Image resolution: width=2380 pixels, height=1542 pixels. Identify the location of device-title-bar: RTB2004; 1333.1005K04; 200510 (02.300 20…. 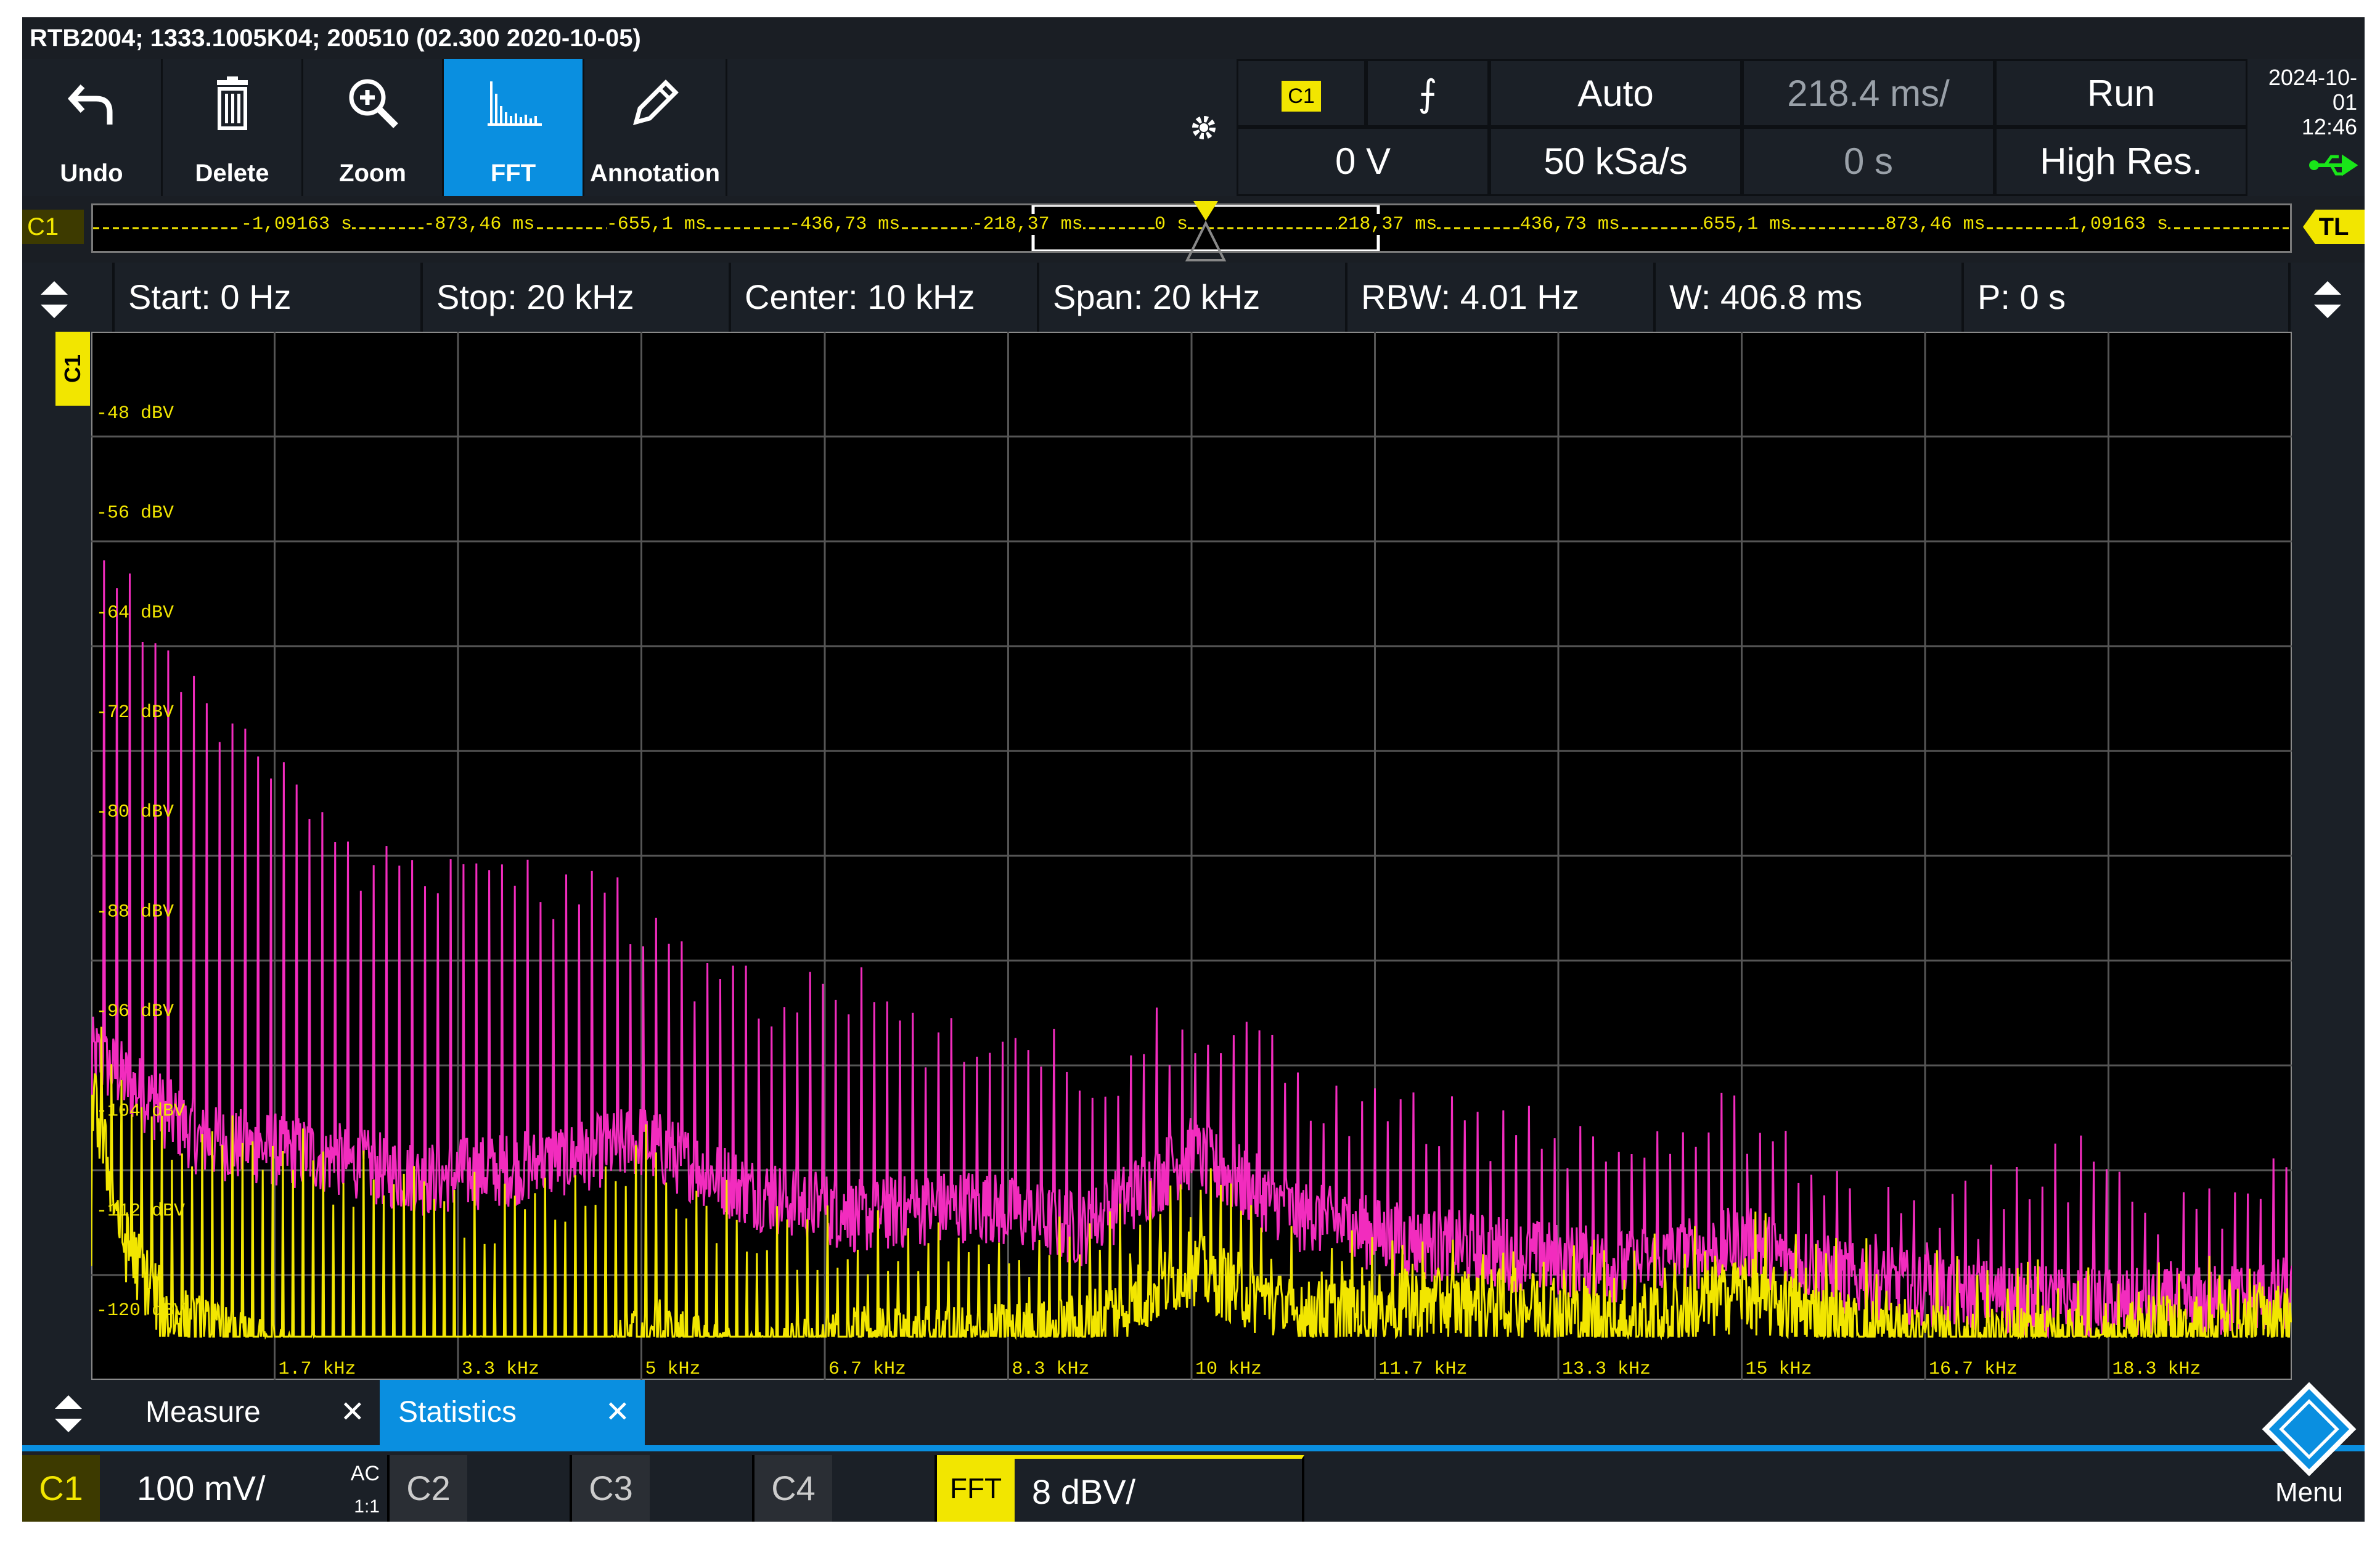
(1193, 38).